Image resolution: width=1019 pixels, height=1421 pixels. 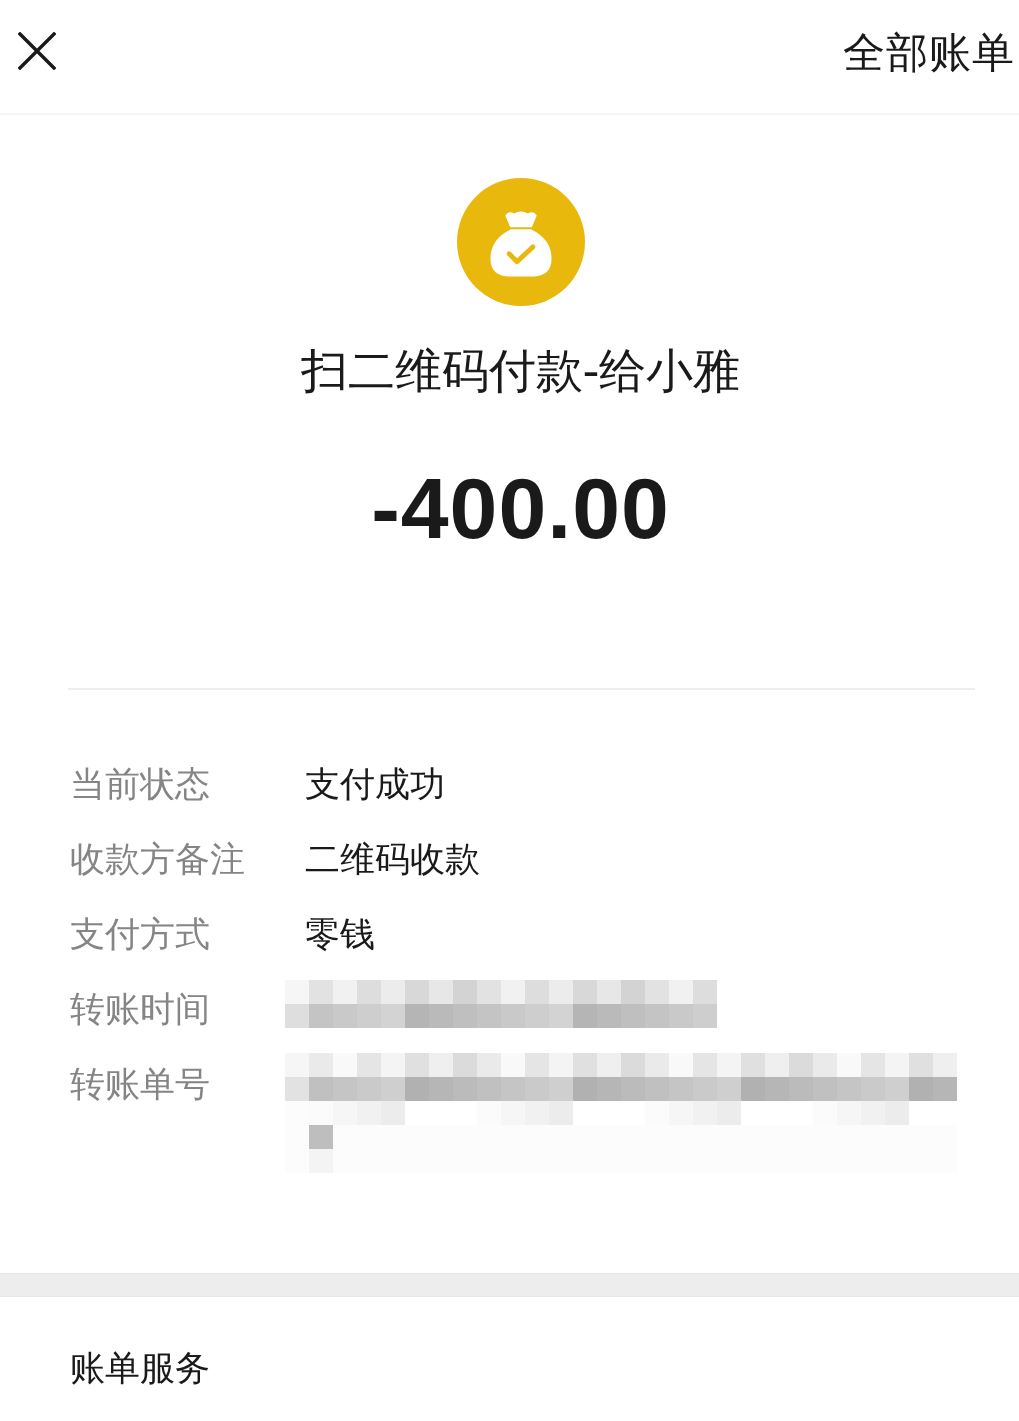 I want to click on field-label: 转账单号, so click(x=140, y=1084).